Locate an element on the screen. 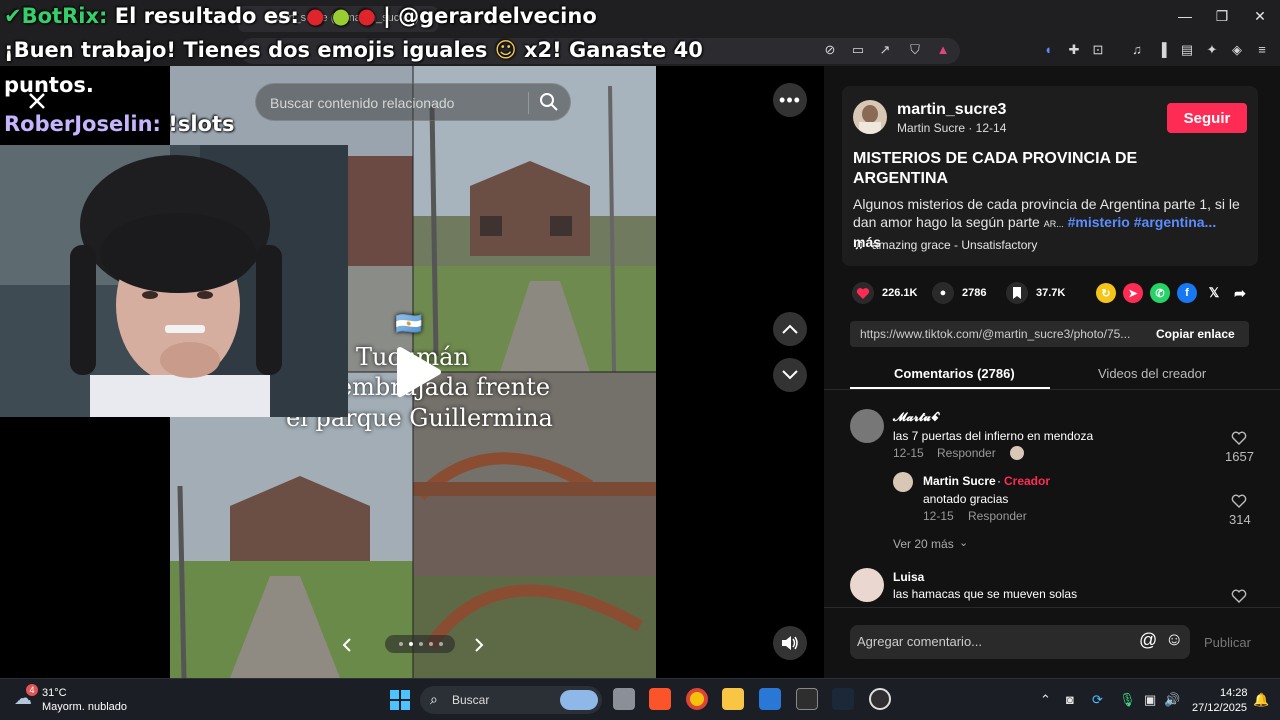 Image resolution: width=1280 pixels, height=720 pixels. caption-flag: 🇦🇷 is located at coordinates (409, 324).